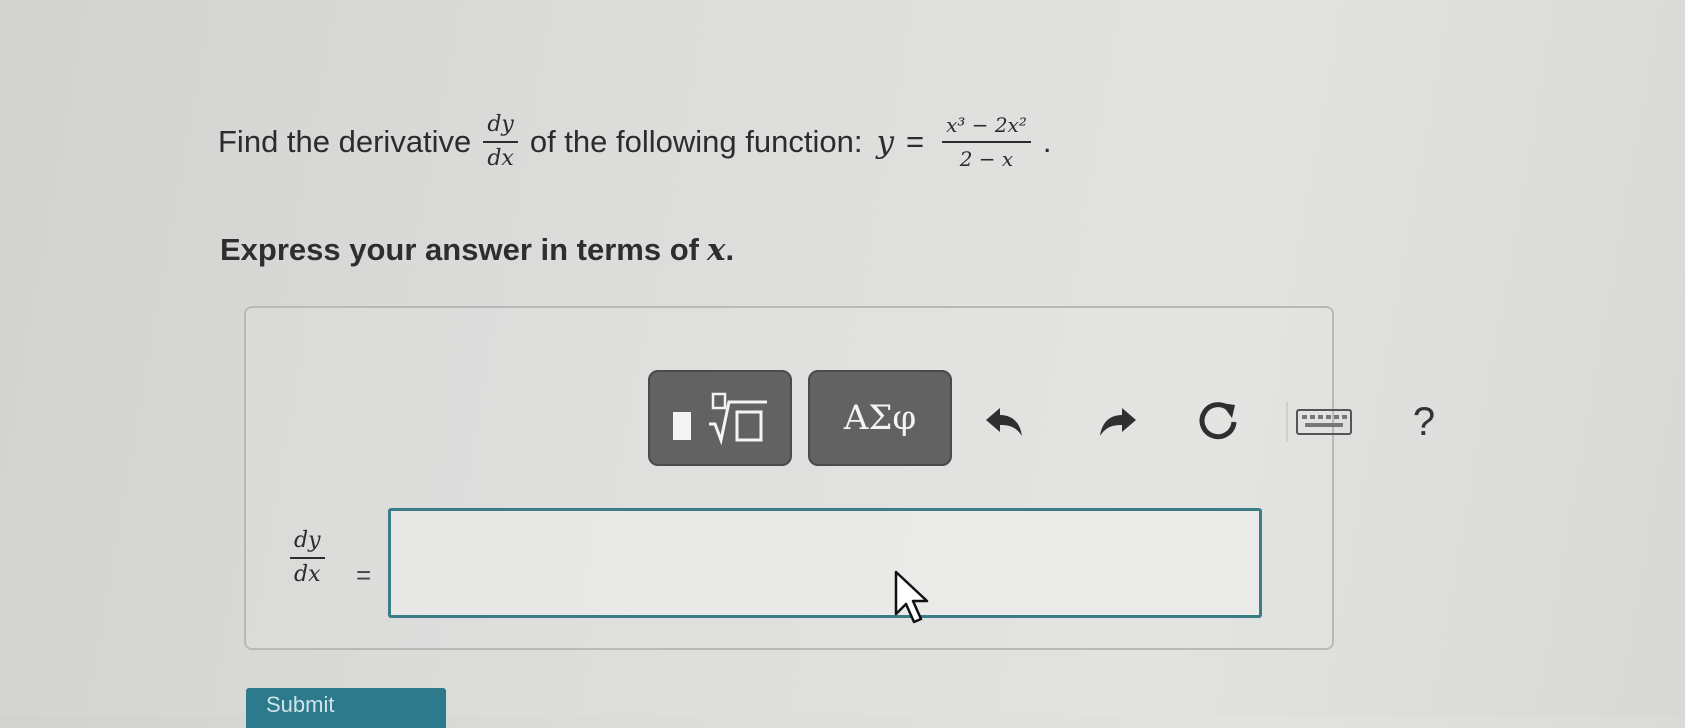 The height and width of the screenshot is (728, 1685). I want to click on answer-input, so click(825, 563).